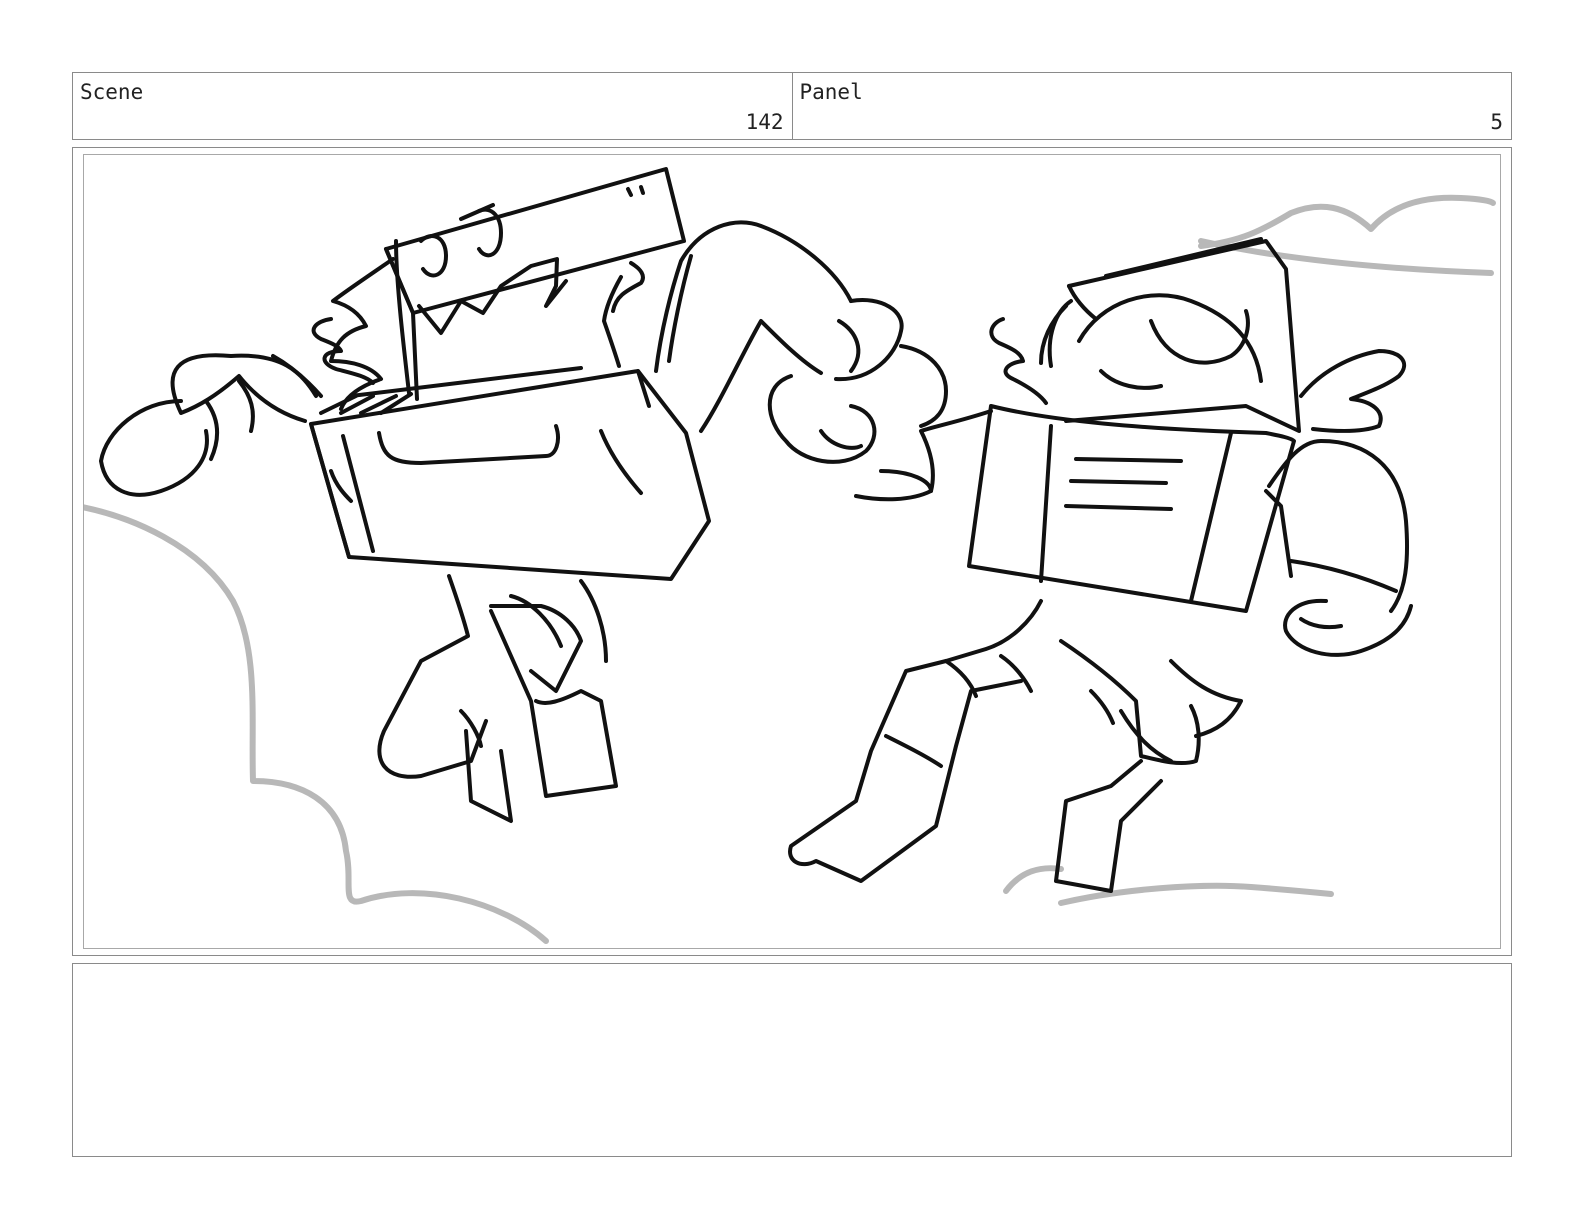  Describe the element at coordinates (112, 92) in the screenshot. I see `scene-label: Scene` at that location.